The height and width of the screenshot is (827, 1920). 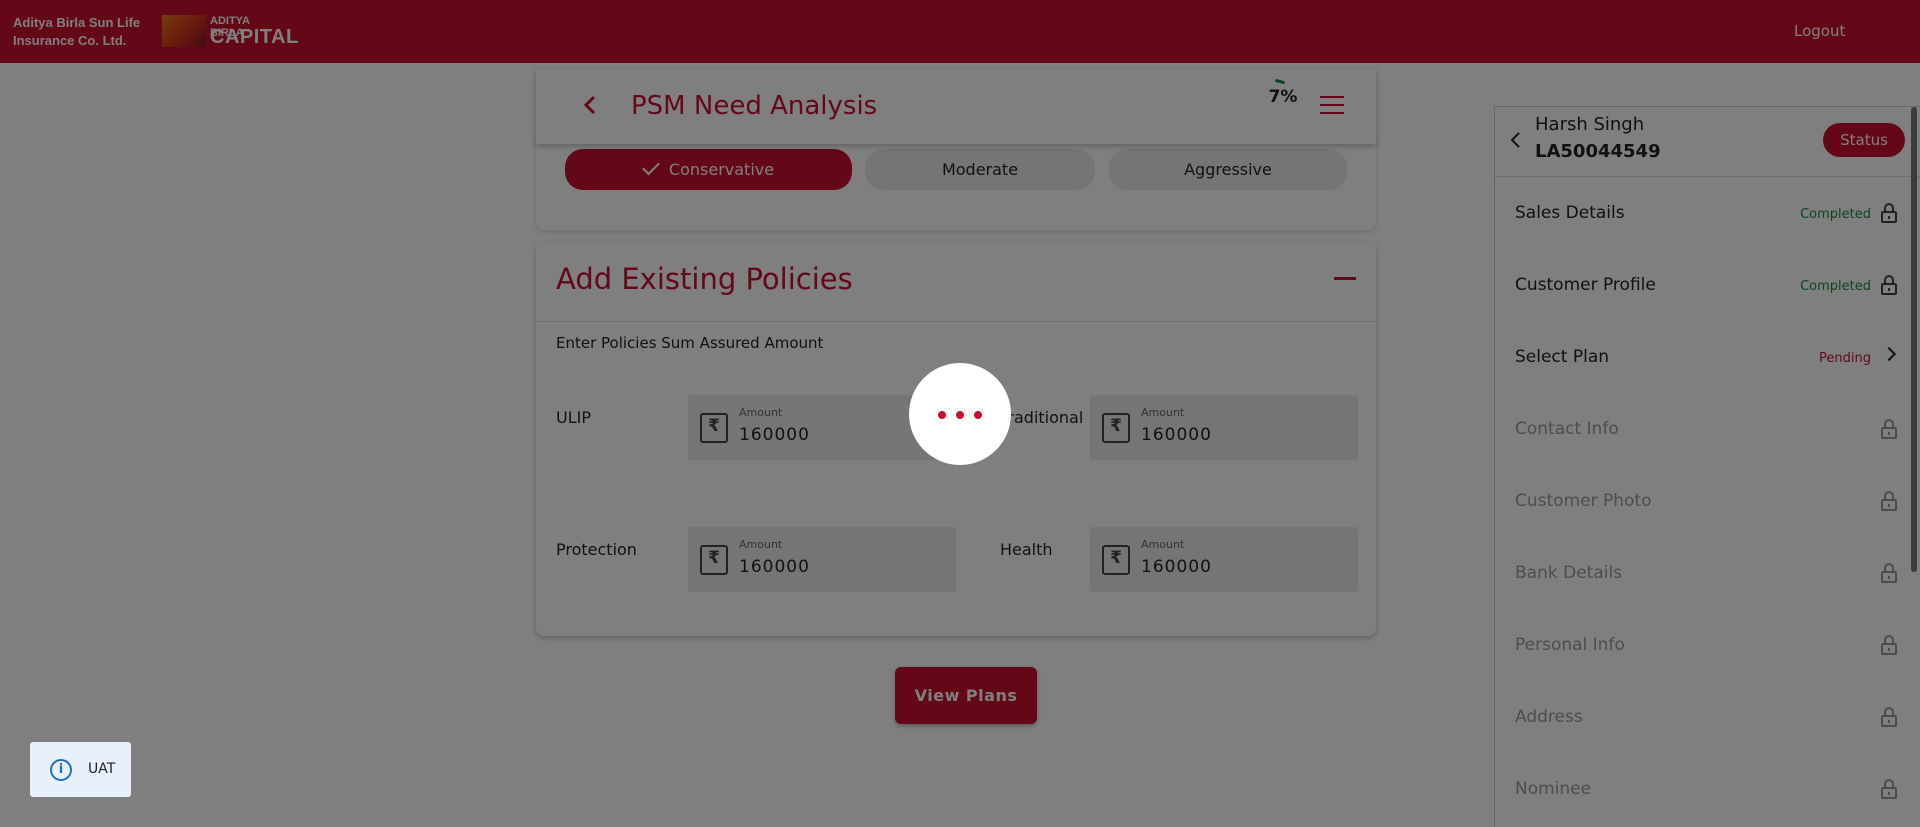 I want to click on info-icon: i, so click(x=61, y=770).